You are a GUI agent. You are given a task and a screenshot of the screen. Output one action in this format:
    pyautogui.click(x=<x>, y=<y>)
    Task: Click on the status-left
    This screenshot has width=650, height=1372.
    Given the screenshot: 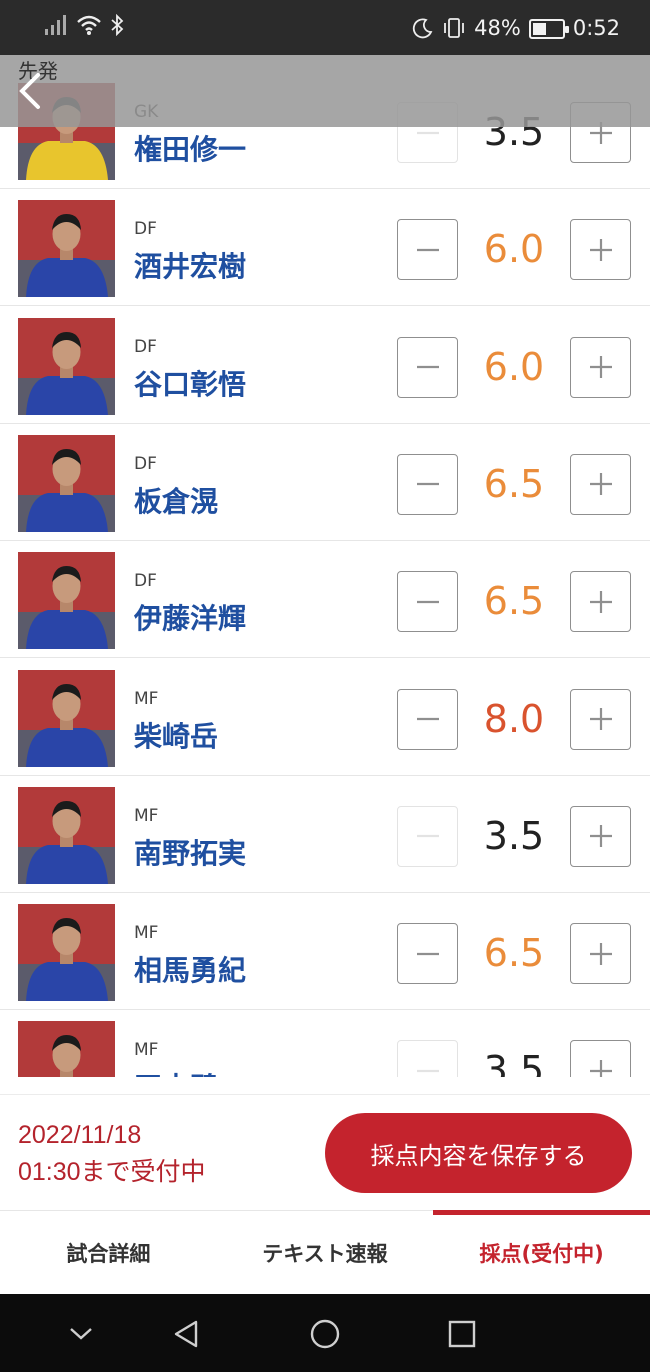 What is the action you would take?
    pyautogui.click(x=84, y=25)
    